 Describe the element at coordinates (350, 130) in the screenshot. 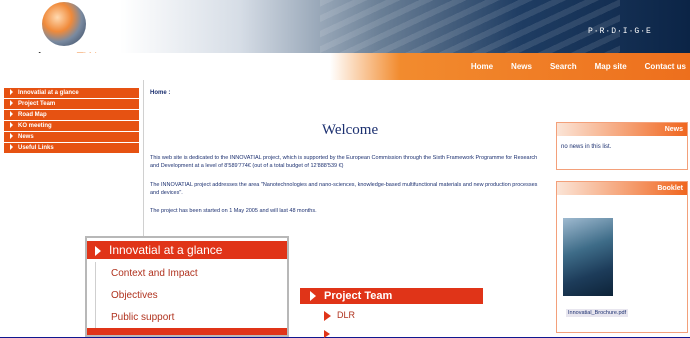

I see `page-title: Welcome` at that location.